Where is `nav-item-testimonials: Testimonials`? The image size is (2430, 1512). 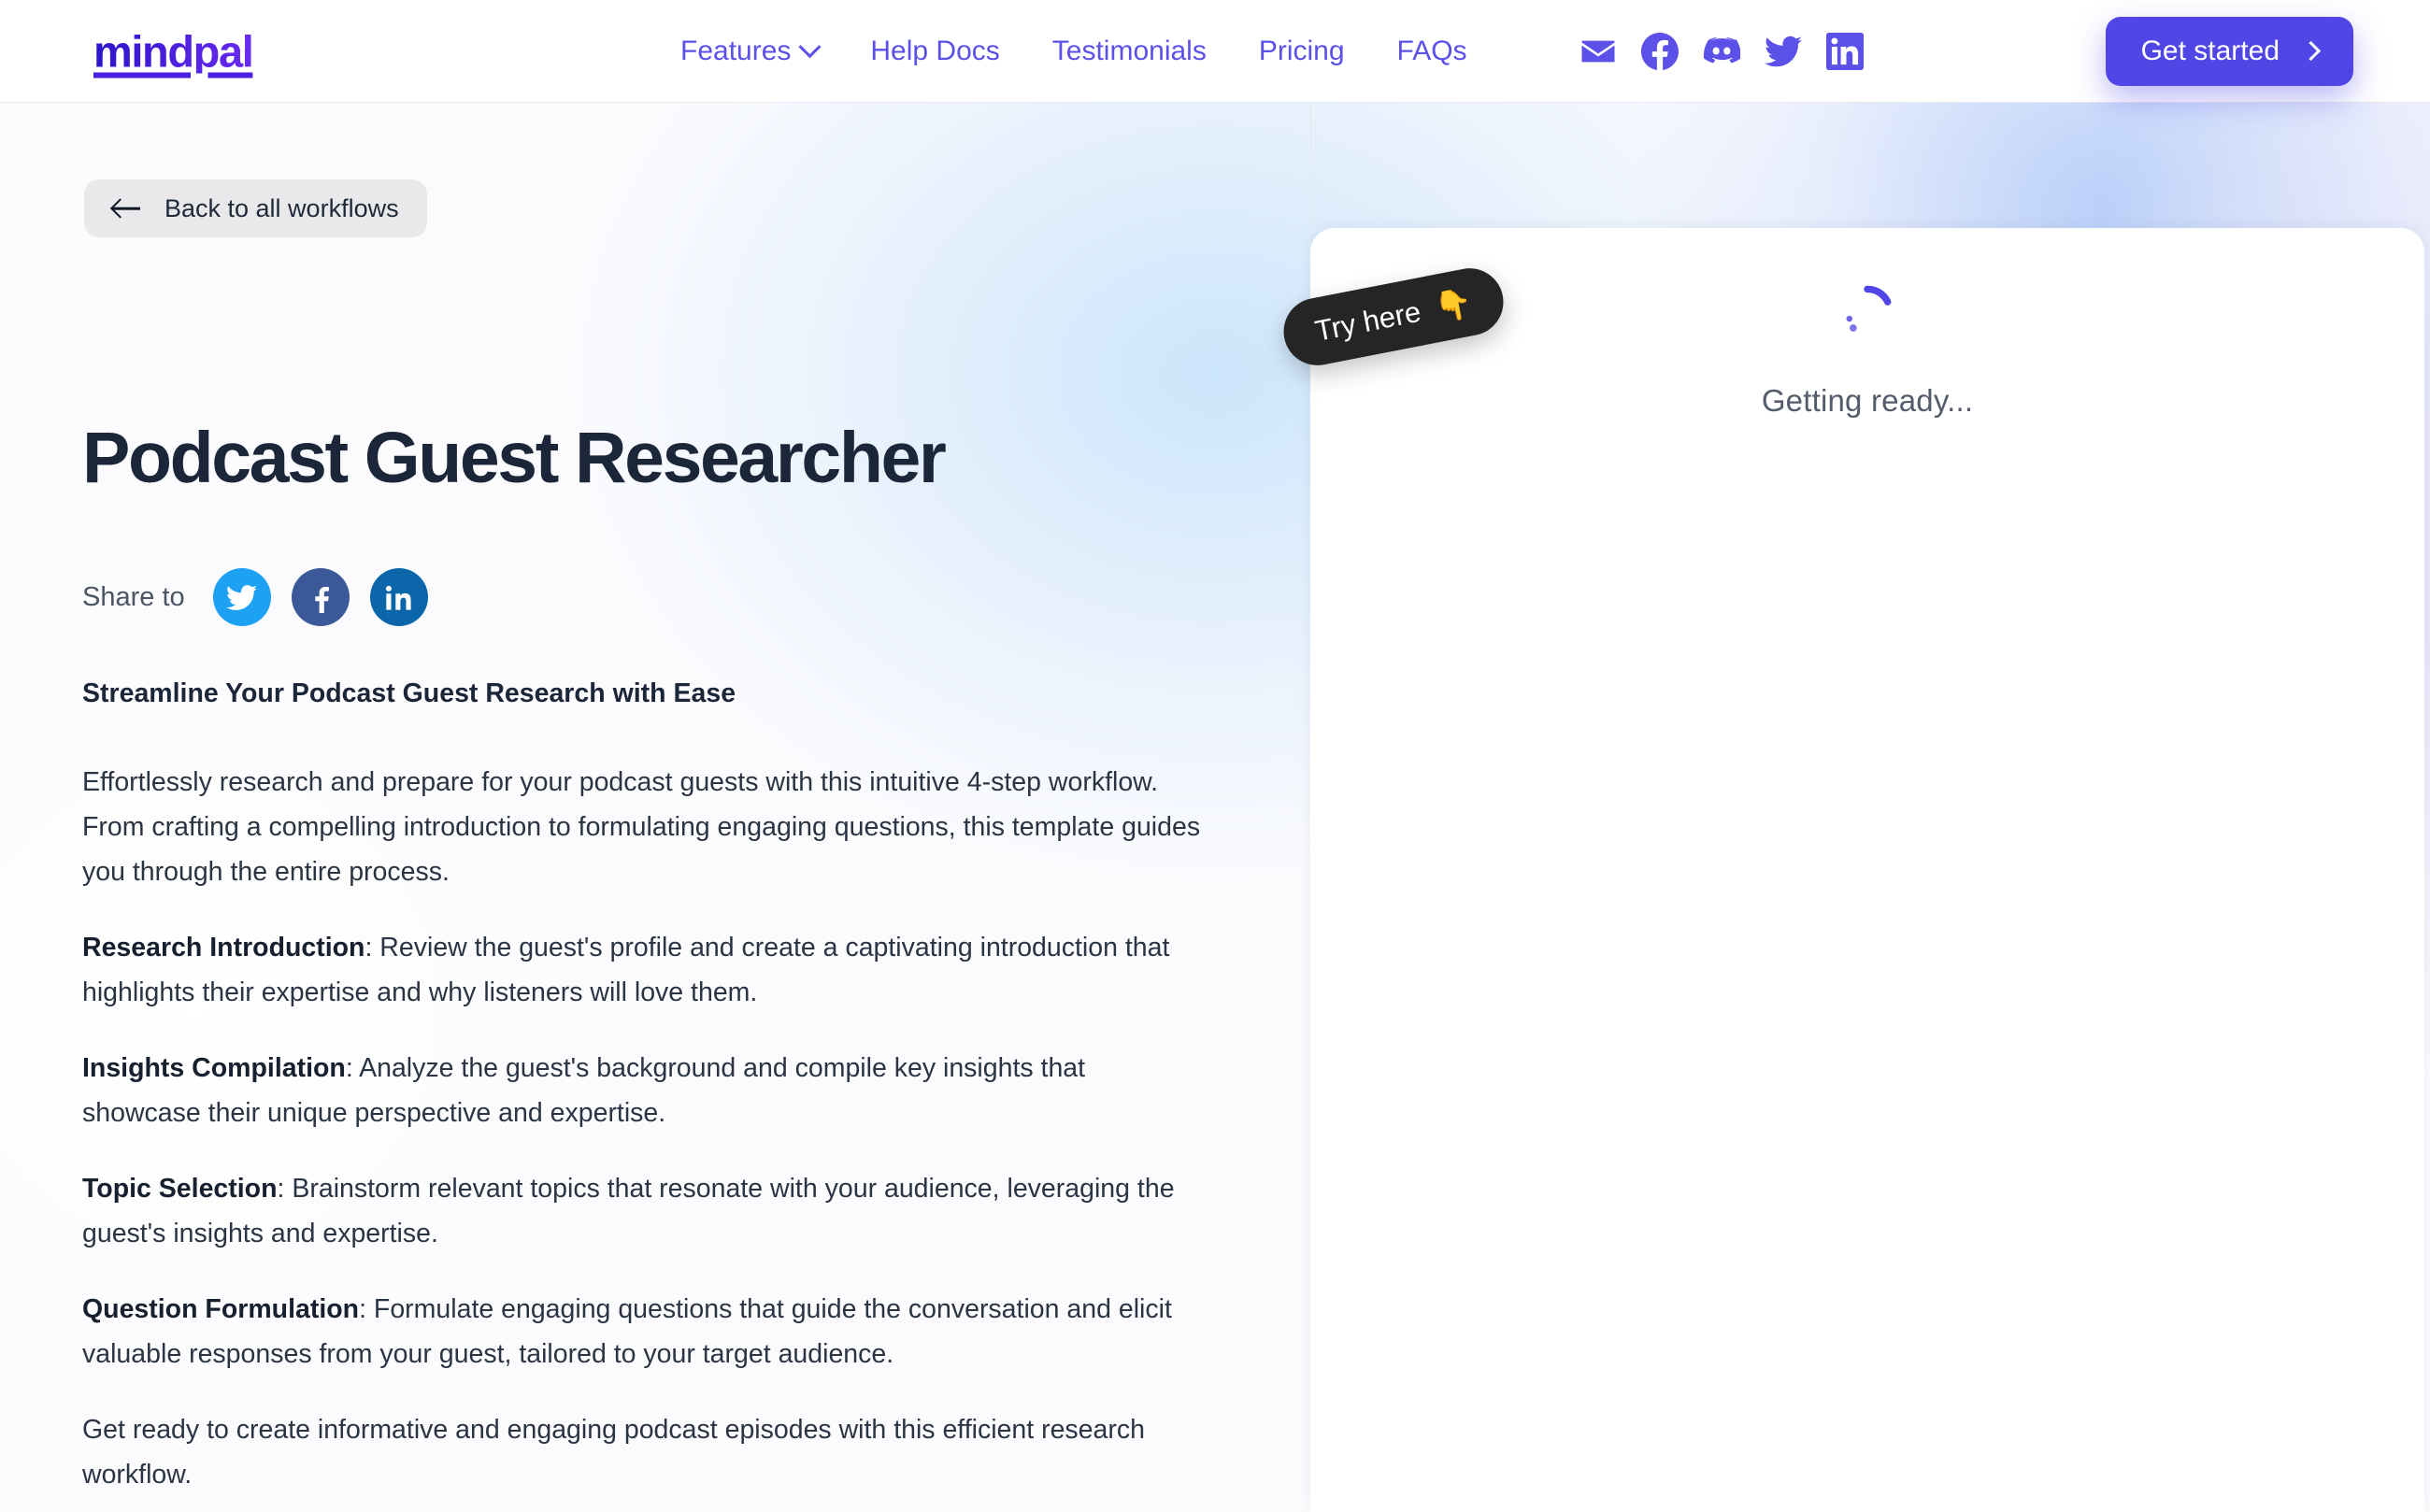 nav-item-testimonials: Testimonials is located at coordinates (1129, 50).